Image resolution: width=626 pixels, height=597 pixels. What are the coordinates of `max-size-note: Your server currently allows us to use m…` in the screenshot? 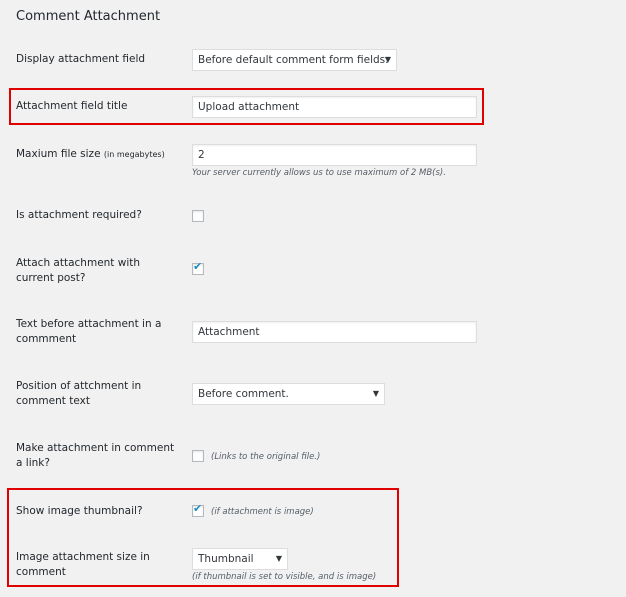 It's located at (319, 173).